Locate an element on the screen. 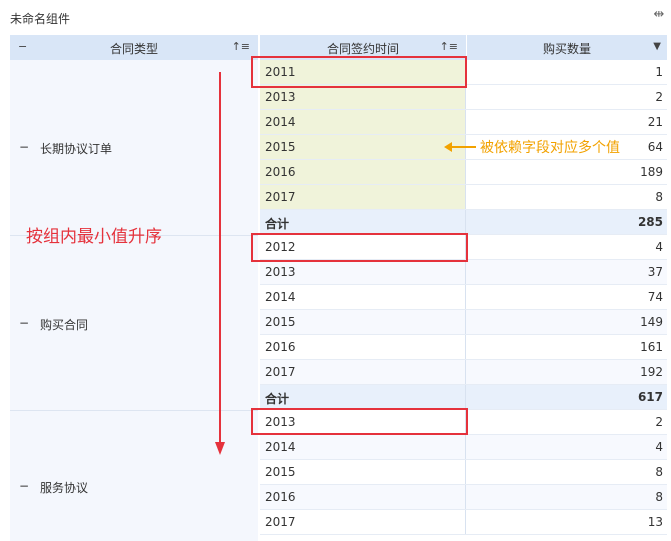 This screenshot has width=671, height=541. table-row: 2013 37 is located at coordinates (463, 272).